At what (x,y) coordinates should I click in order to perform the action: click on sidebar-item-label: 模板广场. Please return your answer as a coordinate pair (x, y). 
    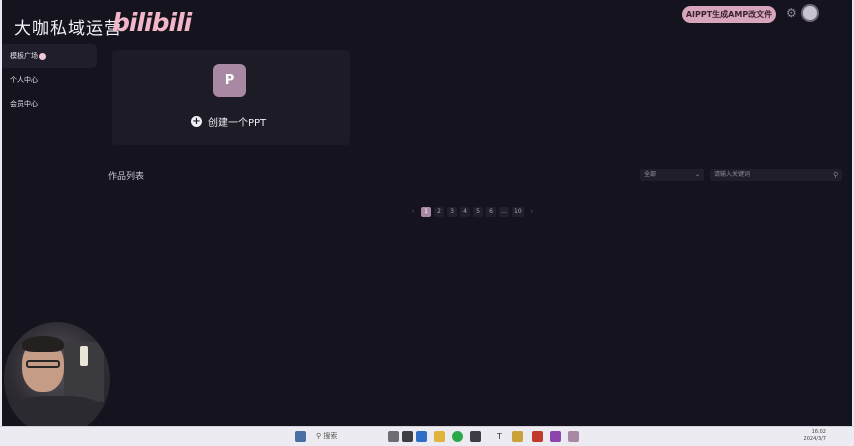
    Looking at the image, I should click on (24, 56).